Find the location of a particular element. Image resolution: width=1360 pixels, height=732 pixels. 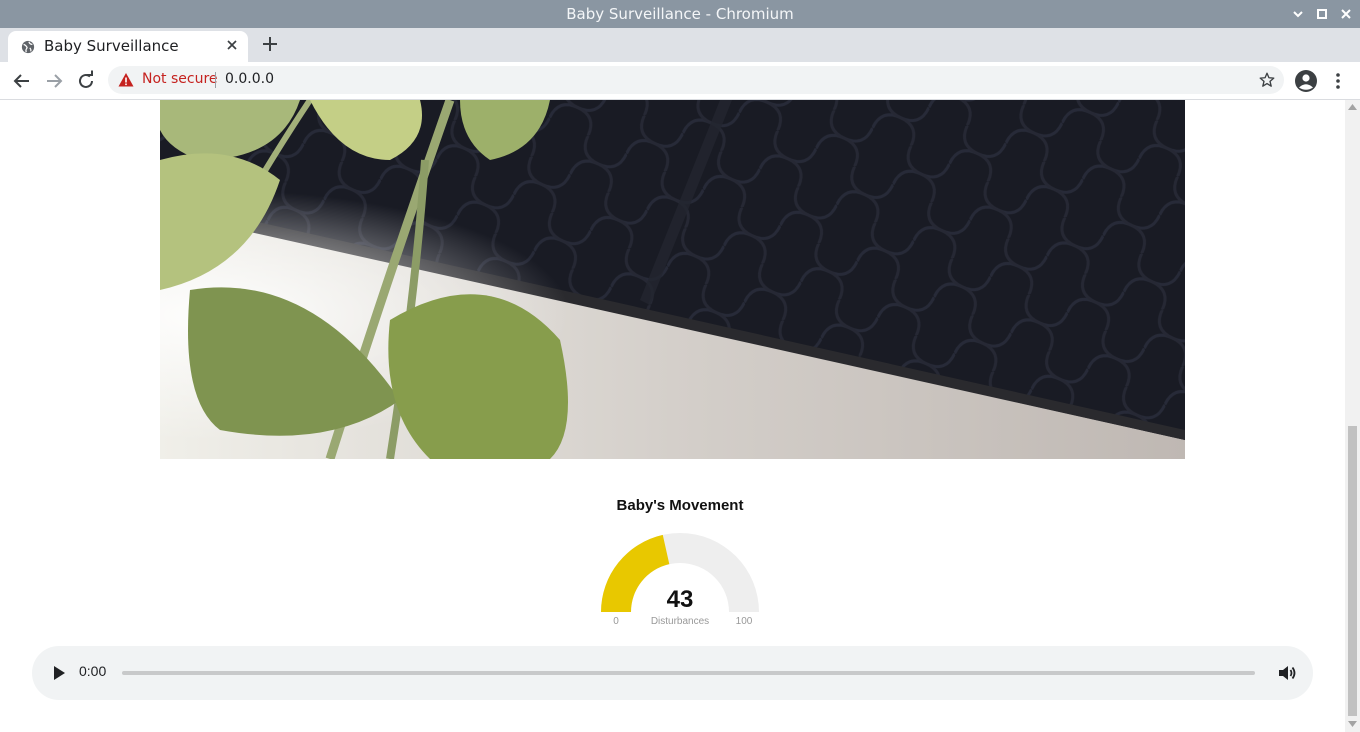

scroll-up-icon is located at coordinates (1352, 107).